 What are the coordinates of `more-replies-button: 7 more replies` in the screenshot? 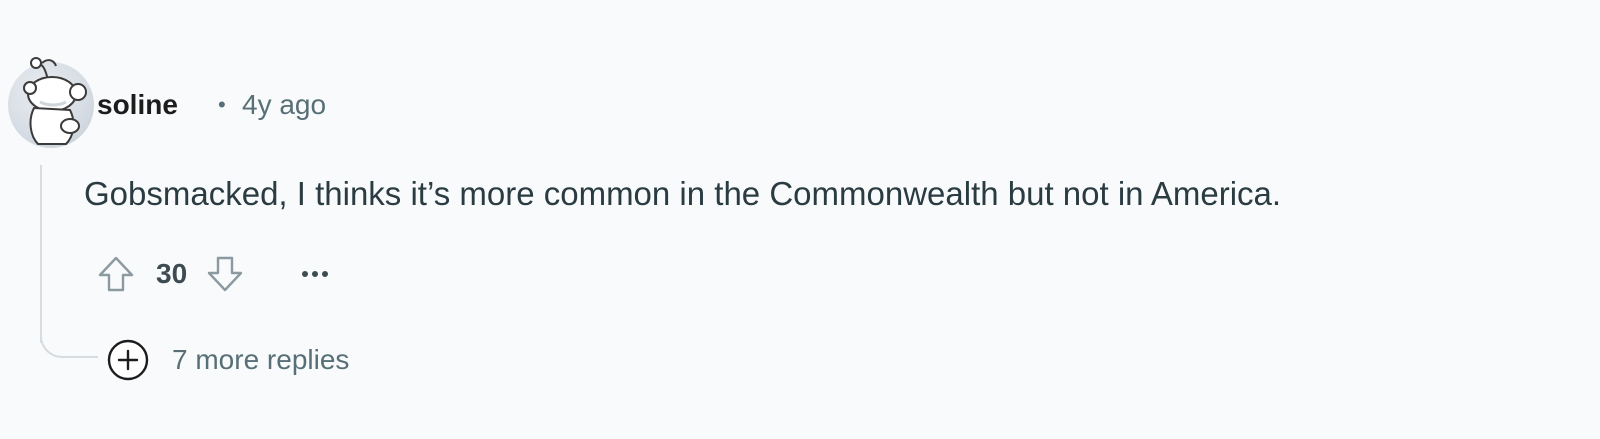 It's located at (227, 360).